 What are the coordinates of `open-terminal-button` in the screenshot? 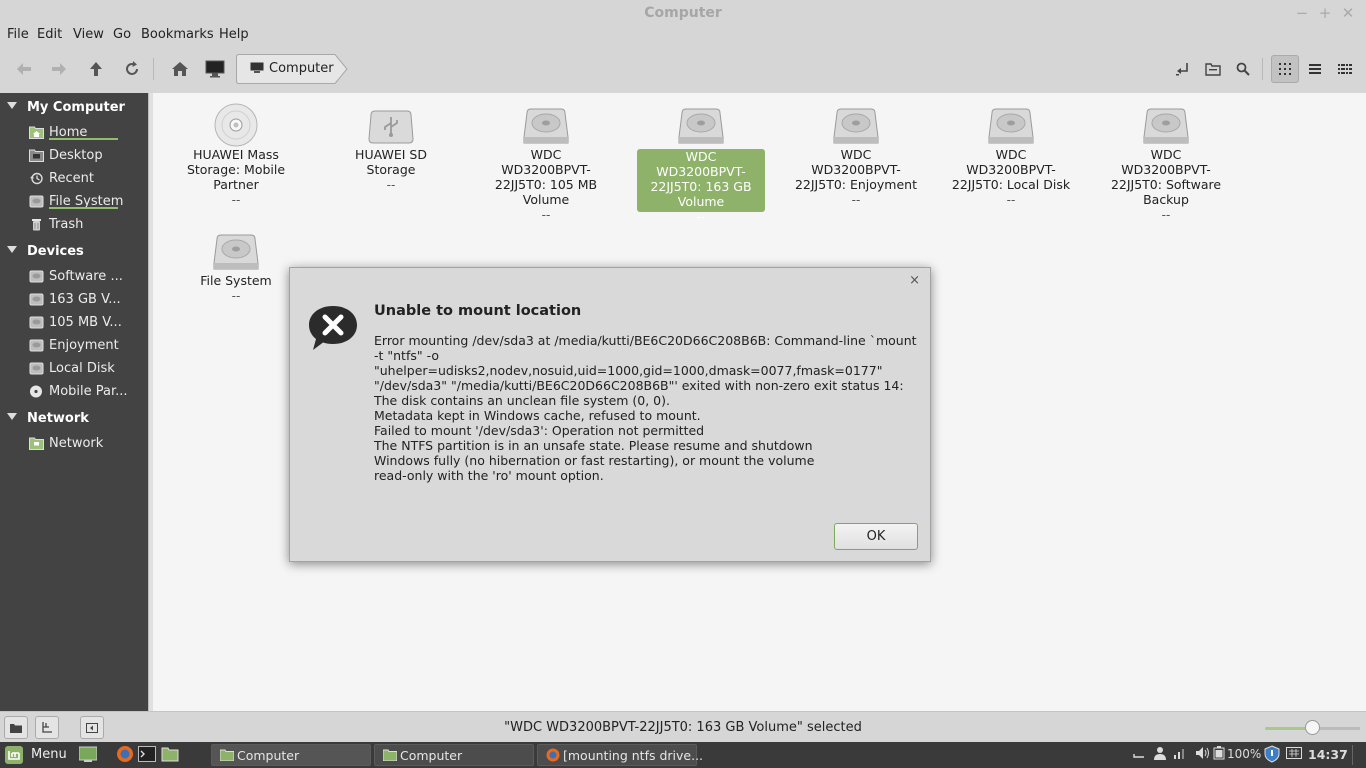 It's located at (1183, 69).